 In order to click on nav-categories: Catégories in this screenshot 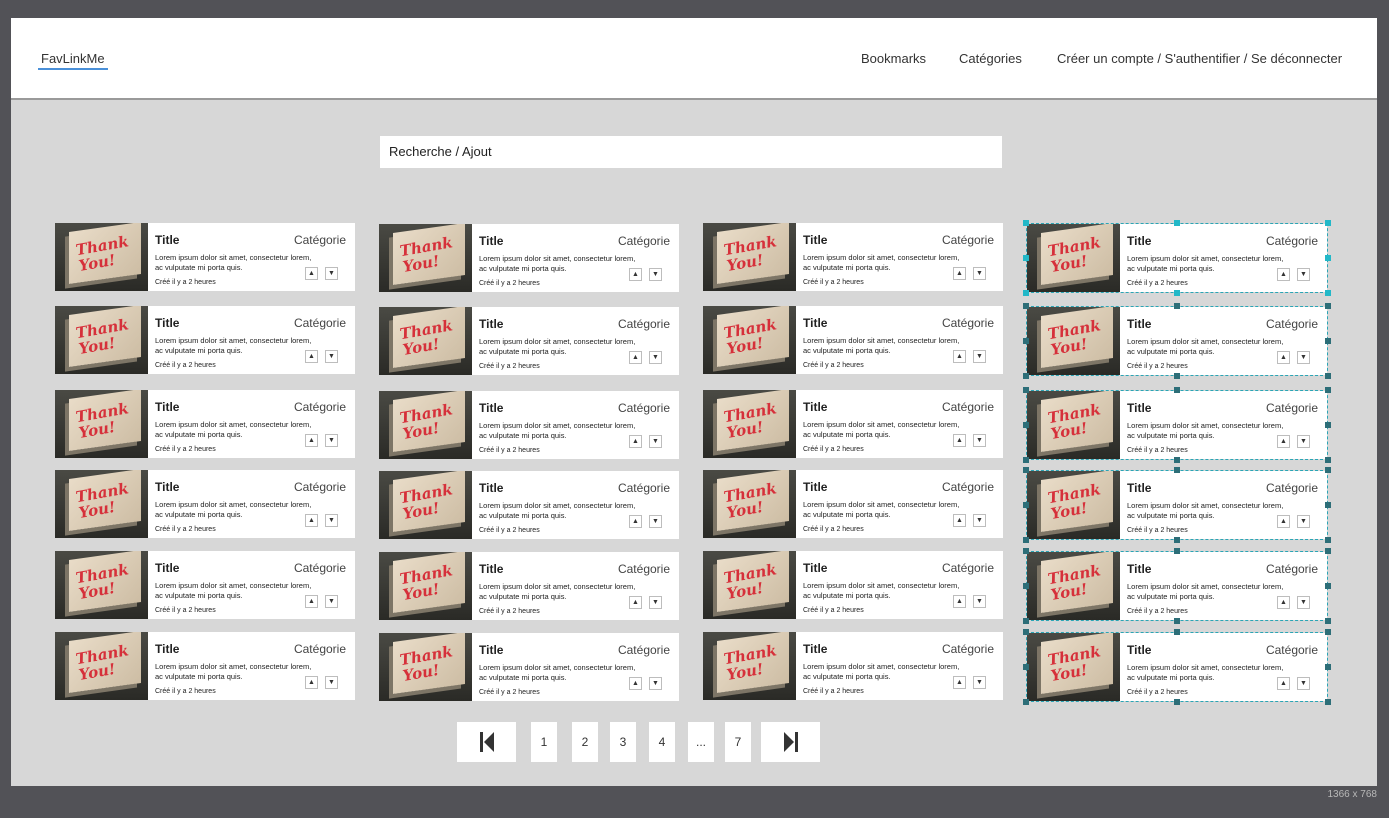, I will do `click(990, 58)`.